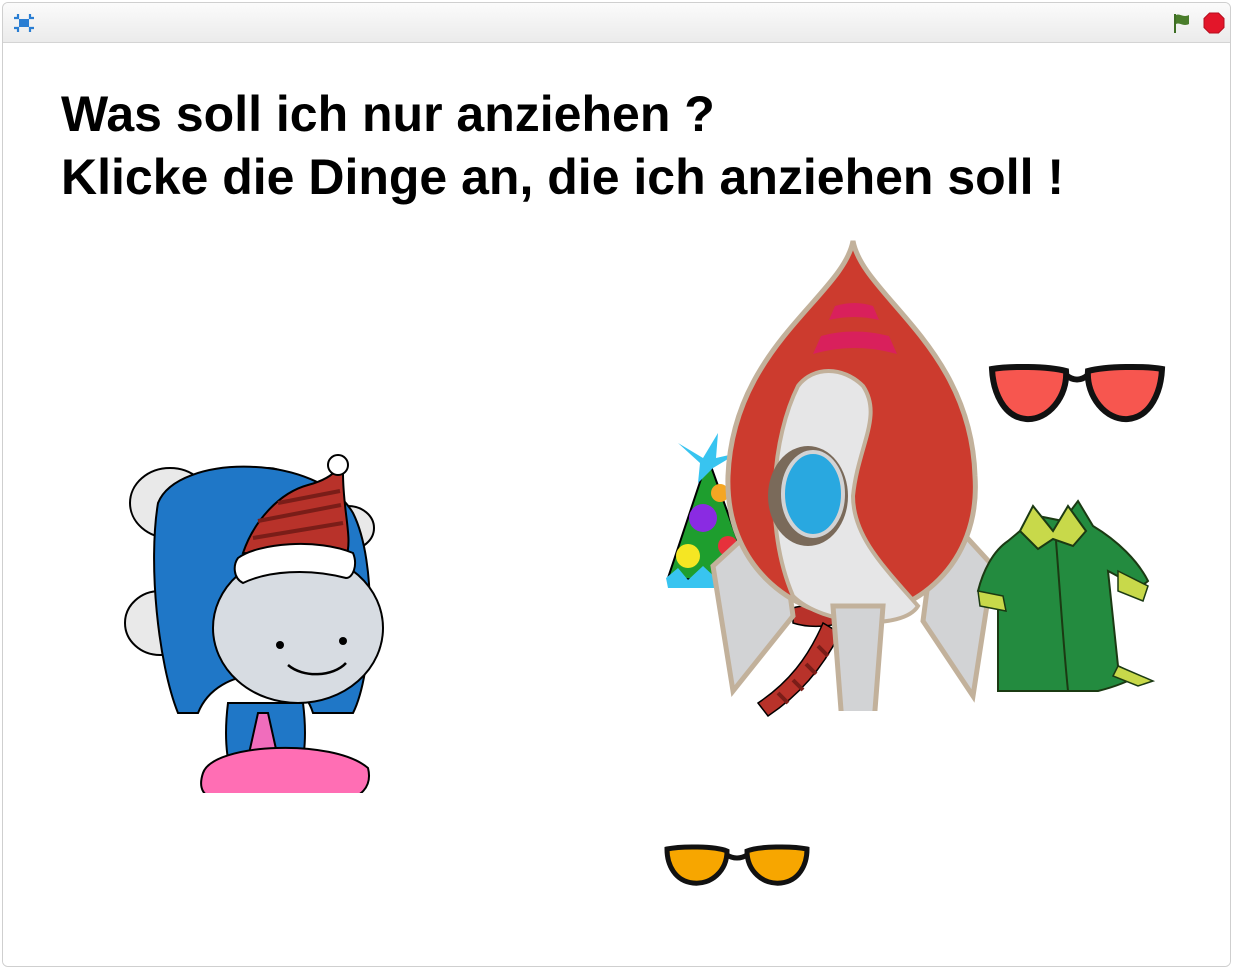 Image resolution: width=1235 pixels, height=969 pixels. What do you see at coordinates (1182, 23) in the screenshot?
I see `green-flag-icon` at bounding box center [1182, 23].